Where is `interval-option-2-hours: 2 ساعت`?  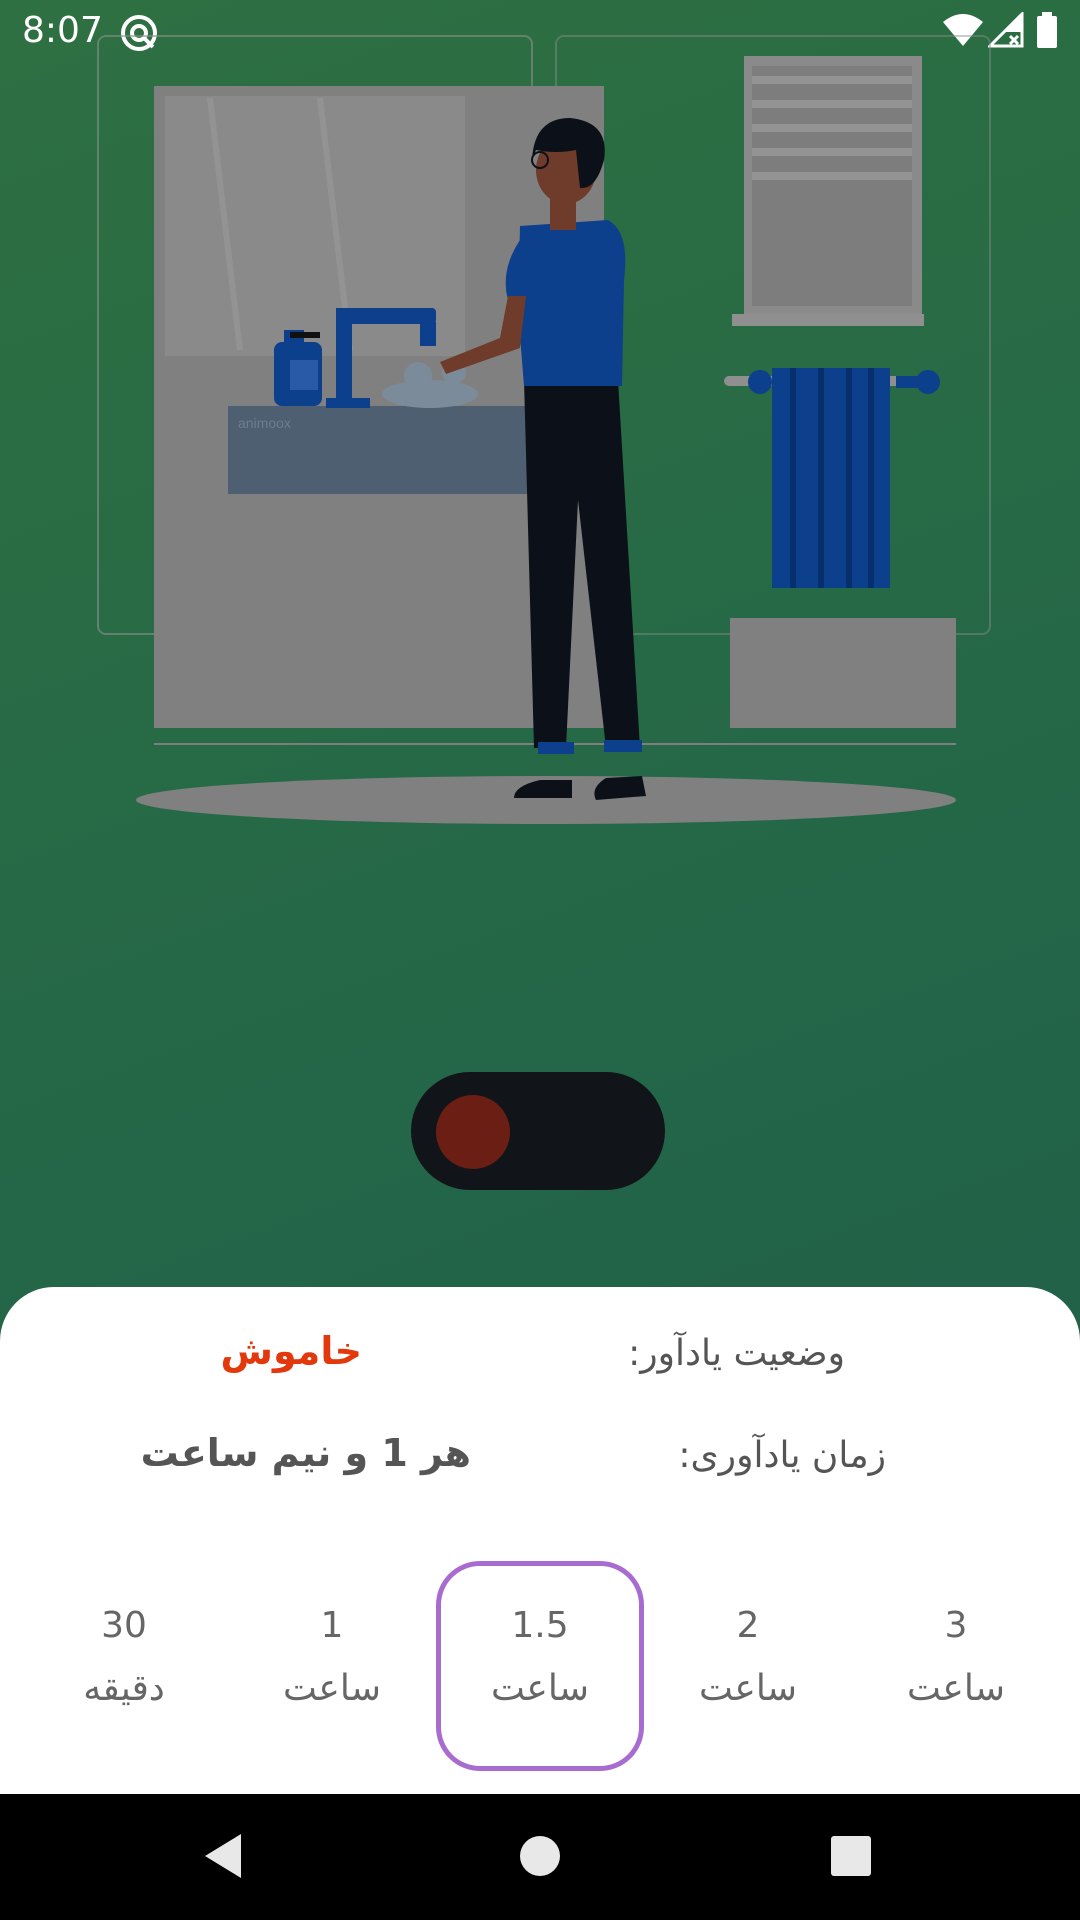
interval-option-2-hours: 2 ساعت is located at coordinates (748, 1666).